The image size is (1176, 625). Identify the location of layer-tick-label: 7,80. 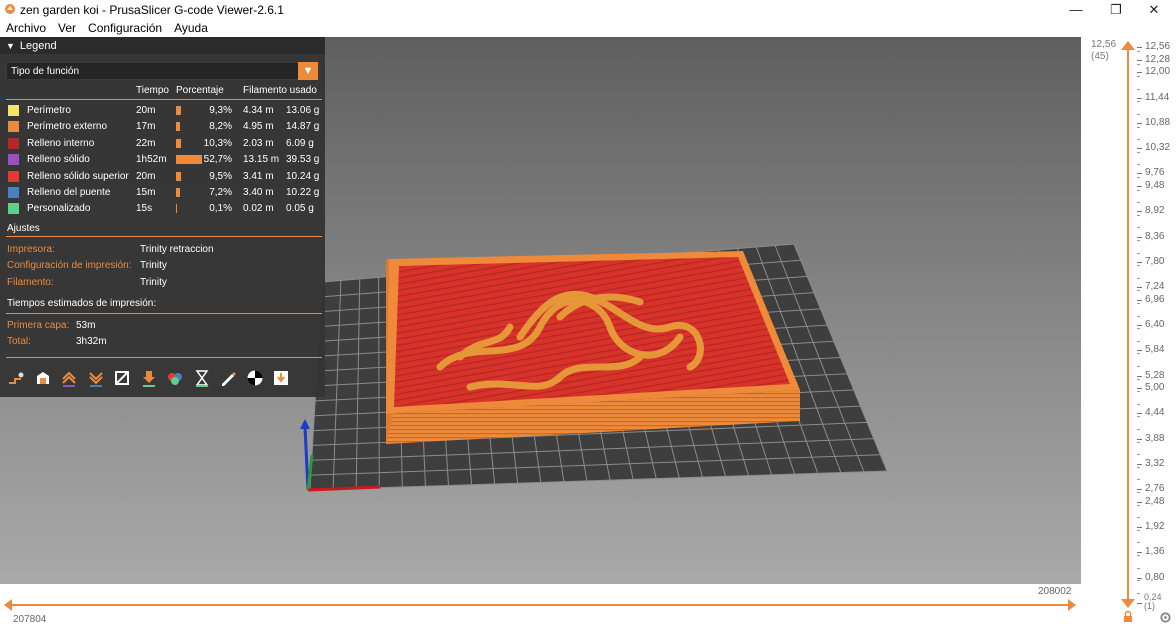
(1155, 261).